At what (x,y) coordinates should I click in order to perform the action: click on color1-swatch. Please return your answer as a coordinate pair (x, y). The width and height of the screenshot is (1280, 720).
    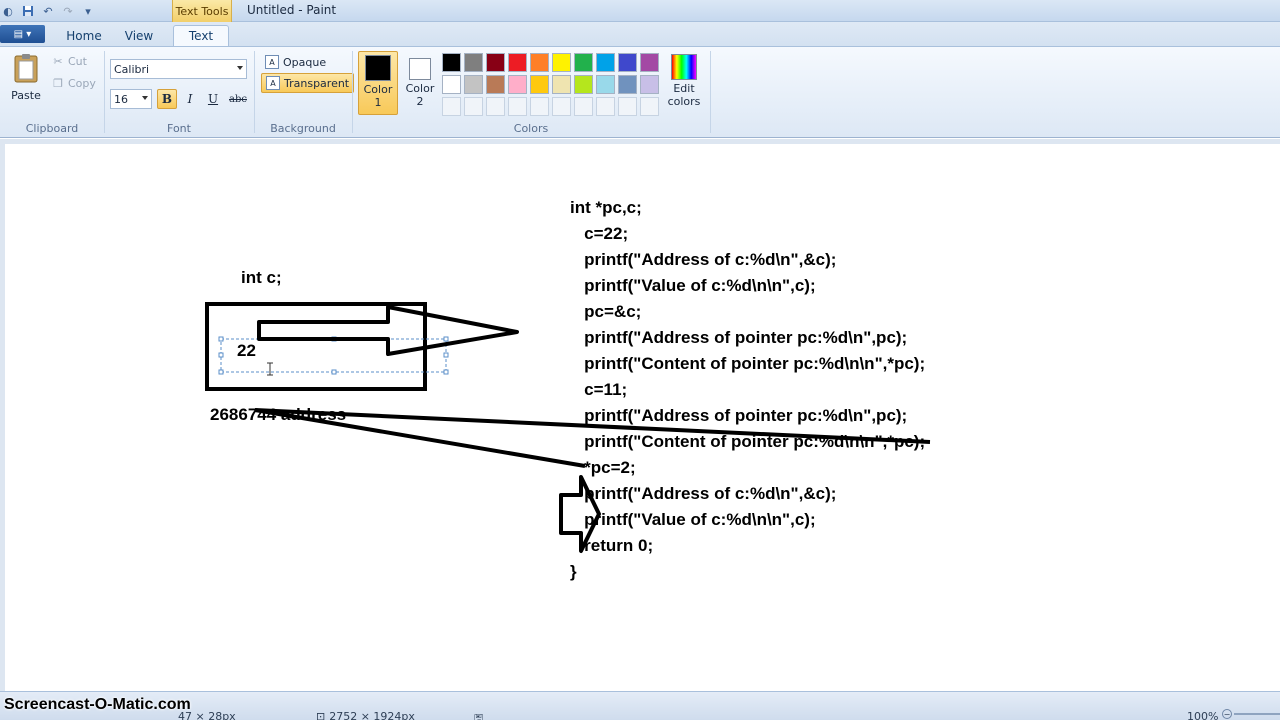
    Looking at the image, I should click on (378, 68).